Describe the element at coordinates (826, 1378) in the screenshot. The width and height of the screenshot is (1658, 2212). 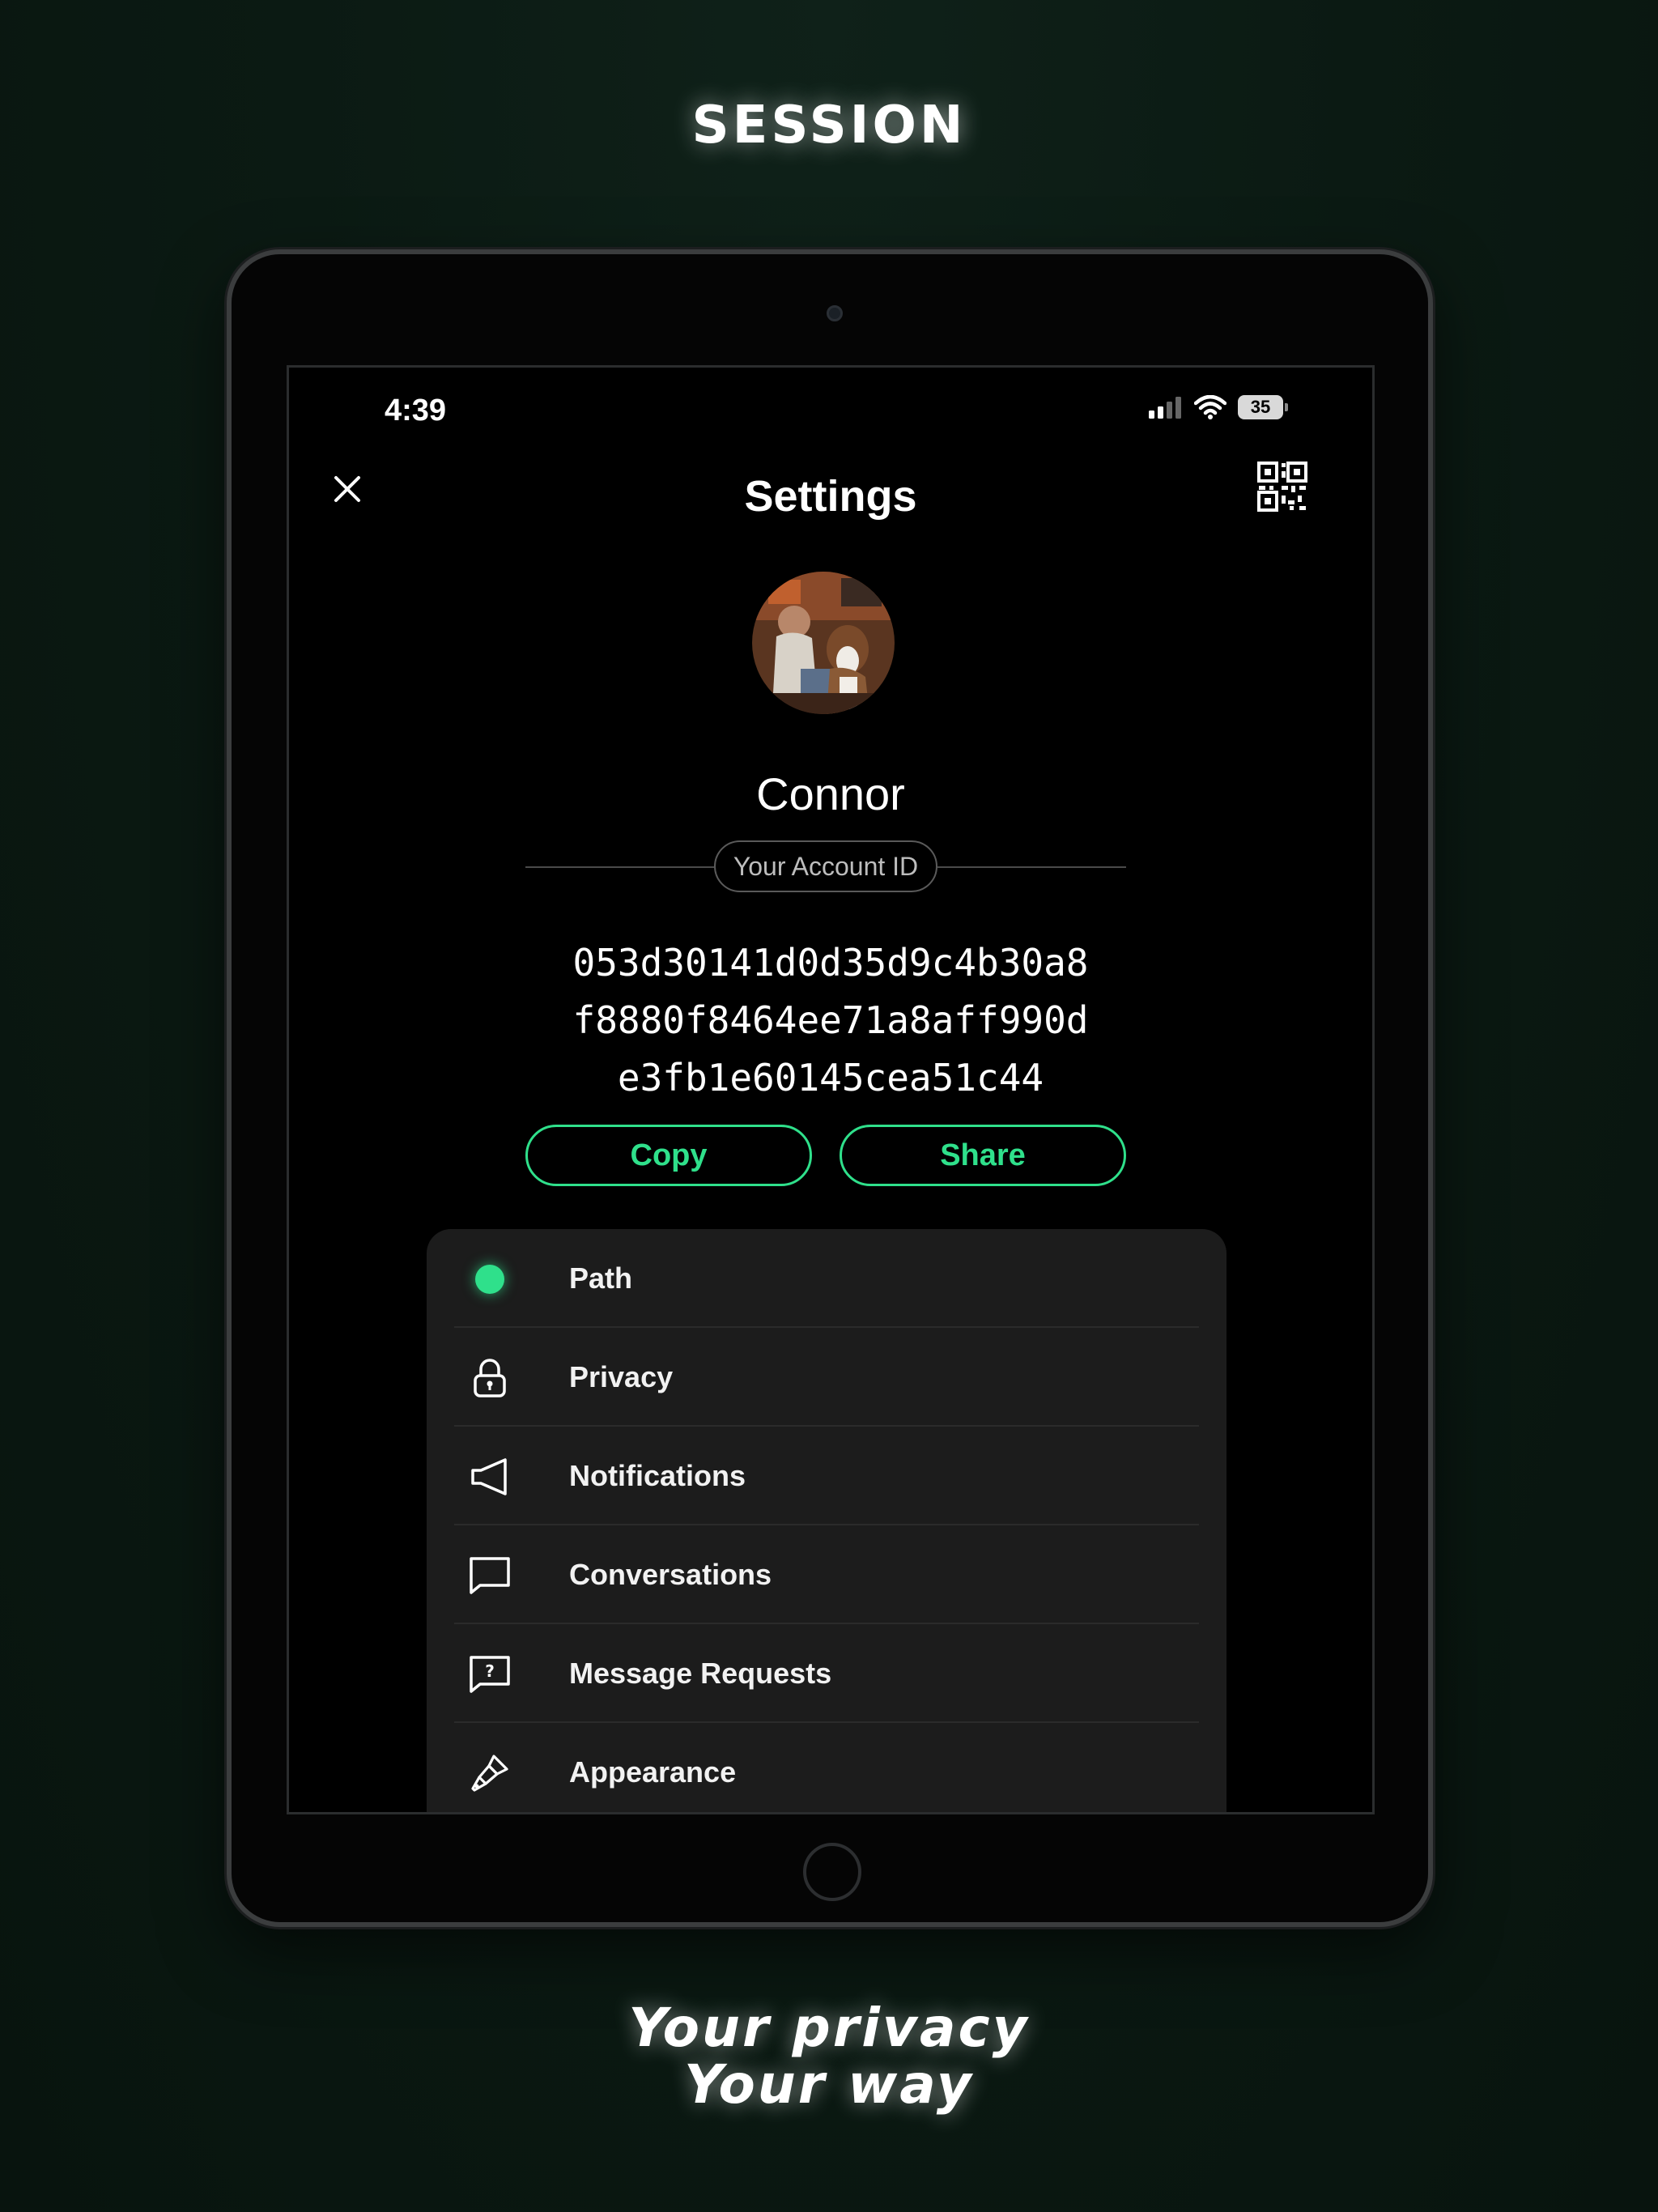
I see `settings-item-privacy: Privacy` at that location.